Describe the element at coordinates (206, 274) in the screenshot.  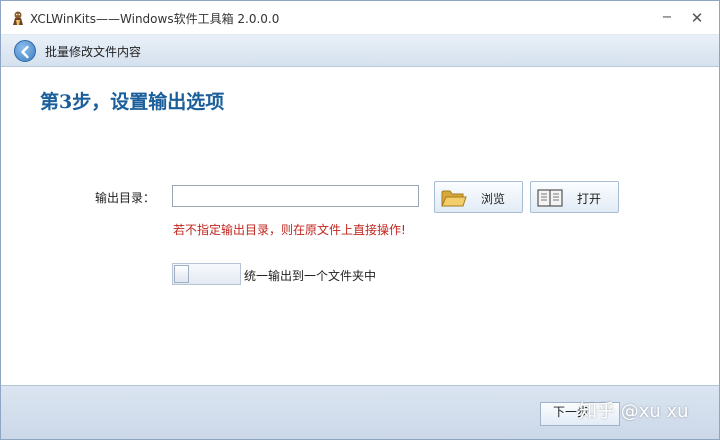
I see `unify-output-toggle` at that location.